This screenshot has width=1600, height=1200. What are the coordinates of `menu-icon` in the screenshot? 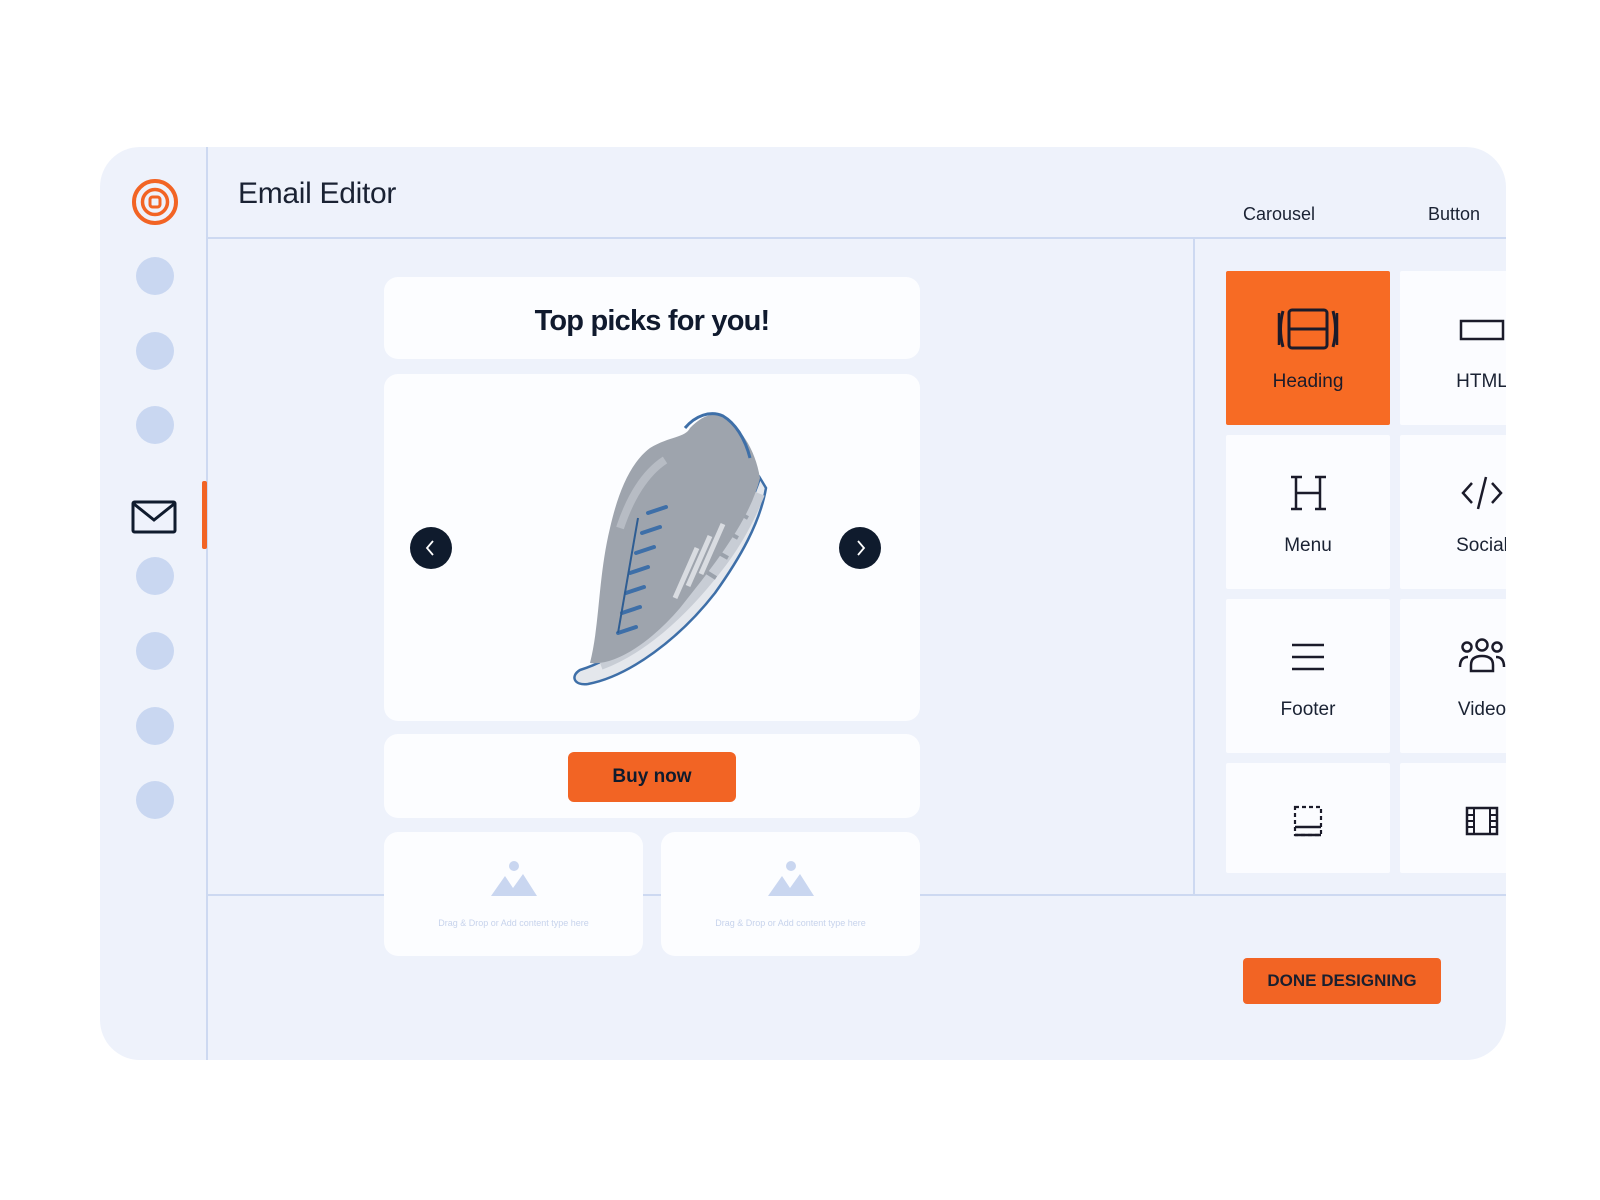 It's located at (1308, 657).